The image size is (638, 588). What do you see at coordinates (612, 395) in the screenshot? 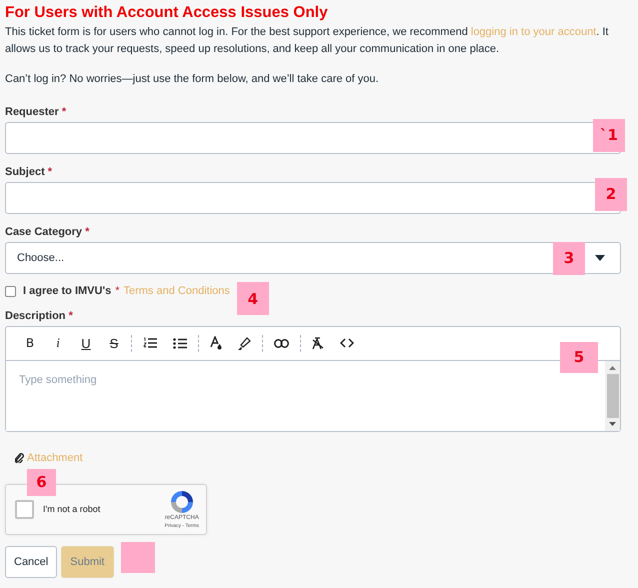
I see `scrollbar` at bounding box center [612, 395].